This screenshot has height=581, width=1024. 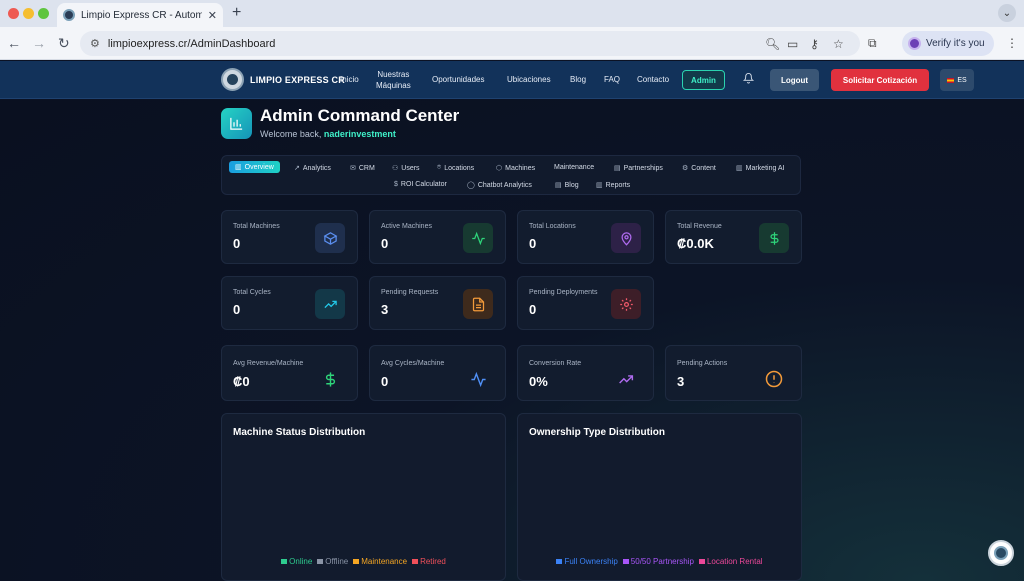 I want to click on bookmark-star-icon: ☆, so click(x=838, y=43).